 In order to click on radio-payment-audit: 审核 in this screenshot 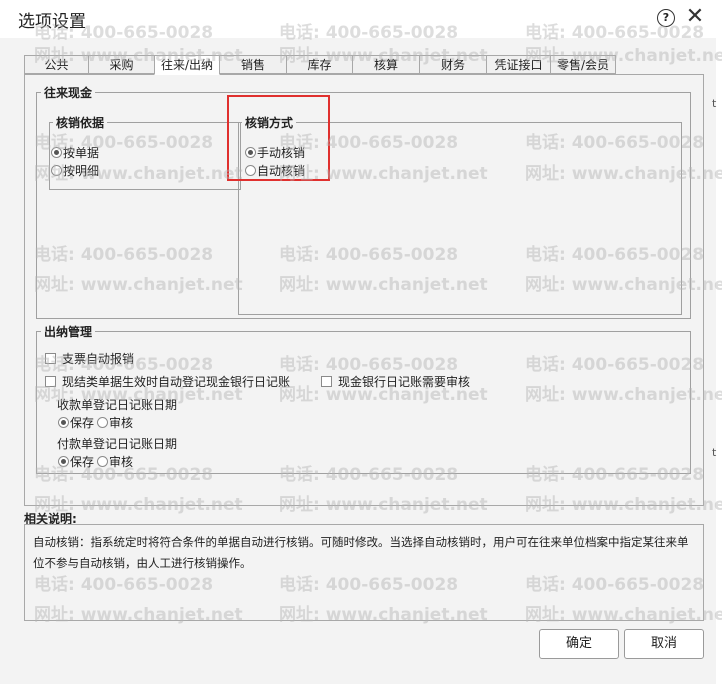, I will do `click(115, 461)`.